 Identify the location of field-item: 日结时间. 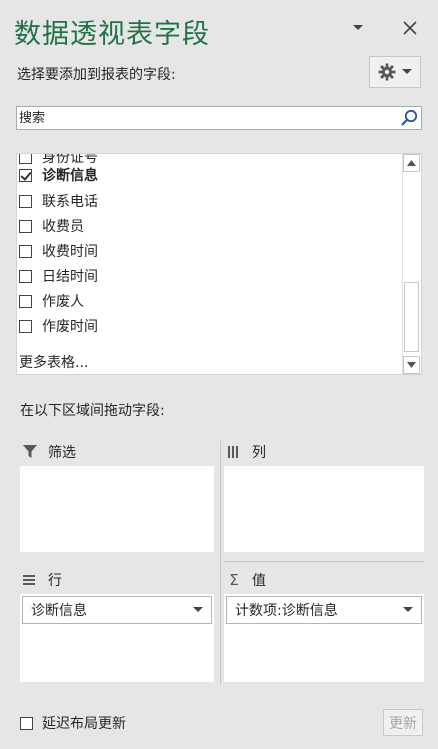
(58, 276).